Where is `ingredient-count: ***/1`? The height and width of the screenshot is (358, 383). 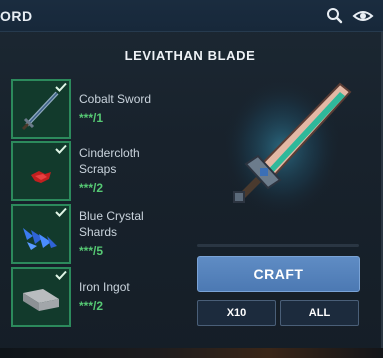 ingredient-count: ***/1 is located at coordinates (91, 118).